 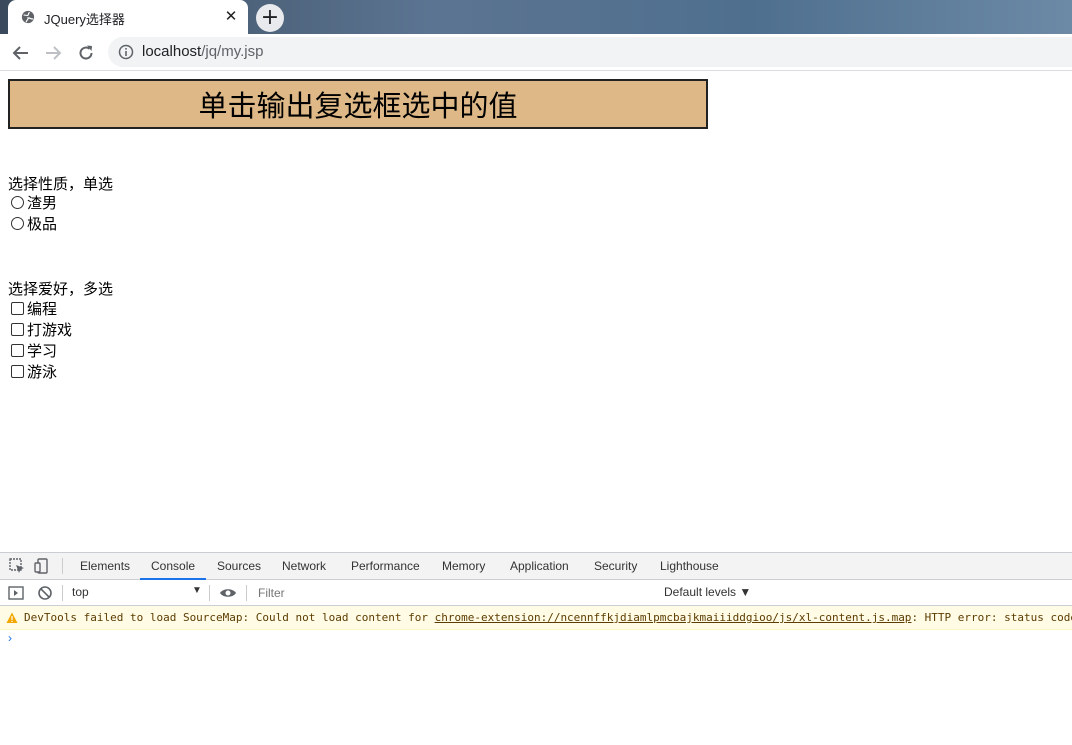 What do you see at coordinates (270, 18) in the screenshot?
I see `new-tab-button: +` at bounding box center [270, 18].